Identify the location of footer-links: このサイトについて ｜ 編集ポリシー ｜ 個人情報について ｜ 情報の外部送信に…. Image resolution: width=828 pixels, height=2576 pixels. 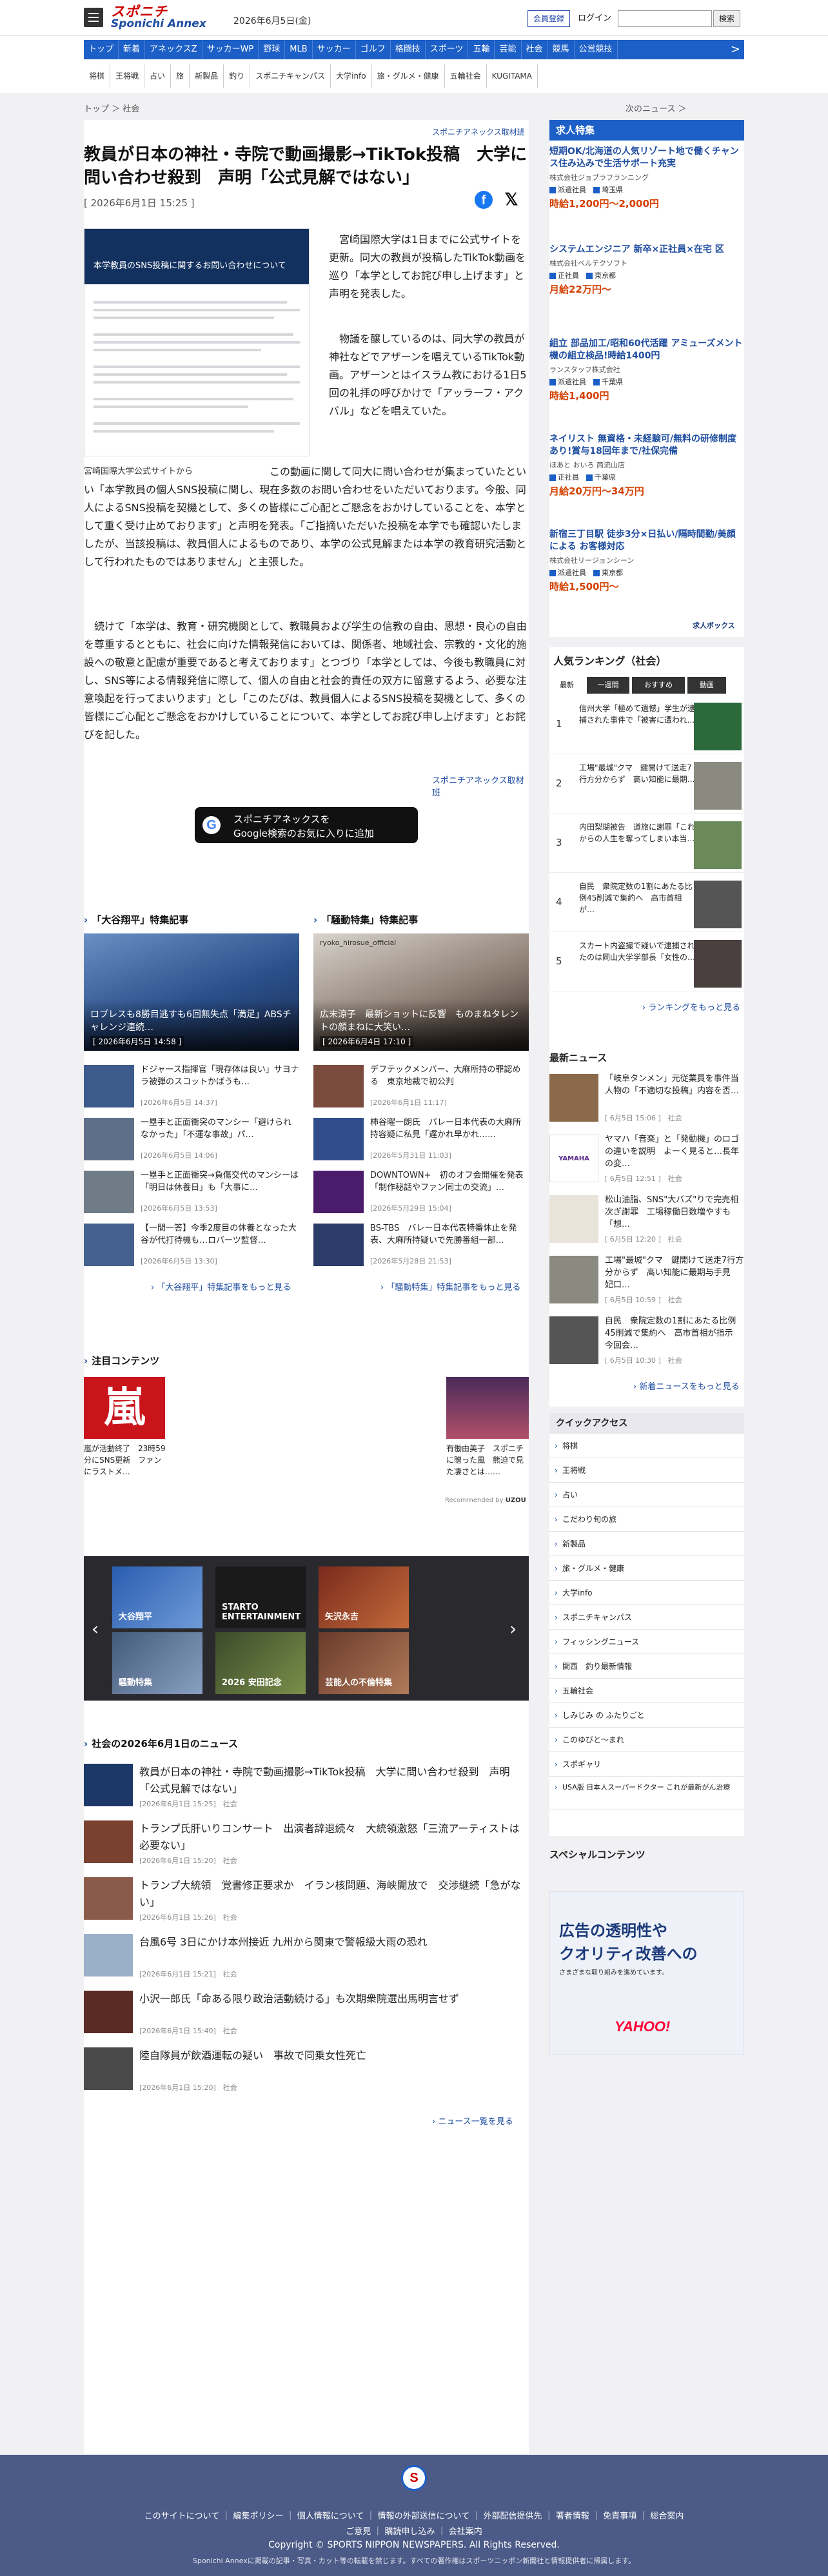
(414, 2515).